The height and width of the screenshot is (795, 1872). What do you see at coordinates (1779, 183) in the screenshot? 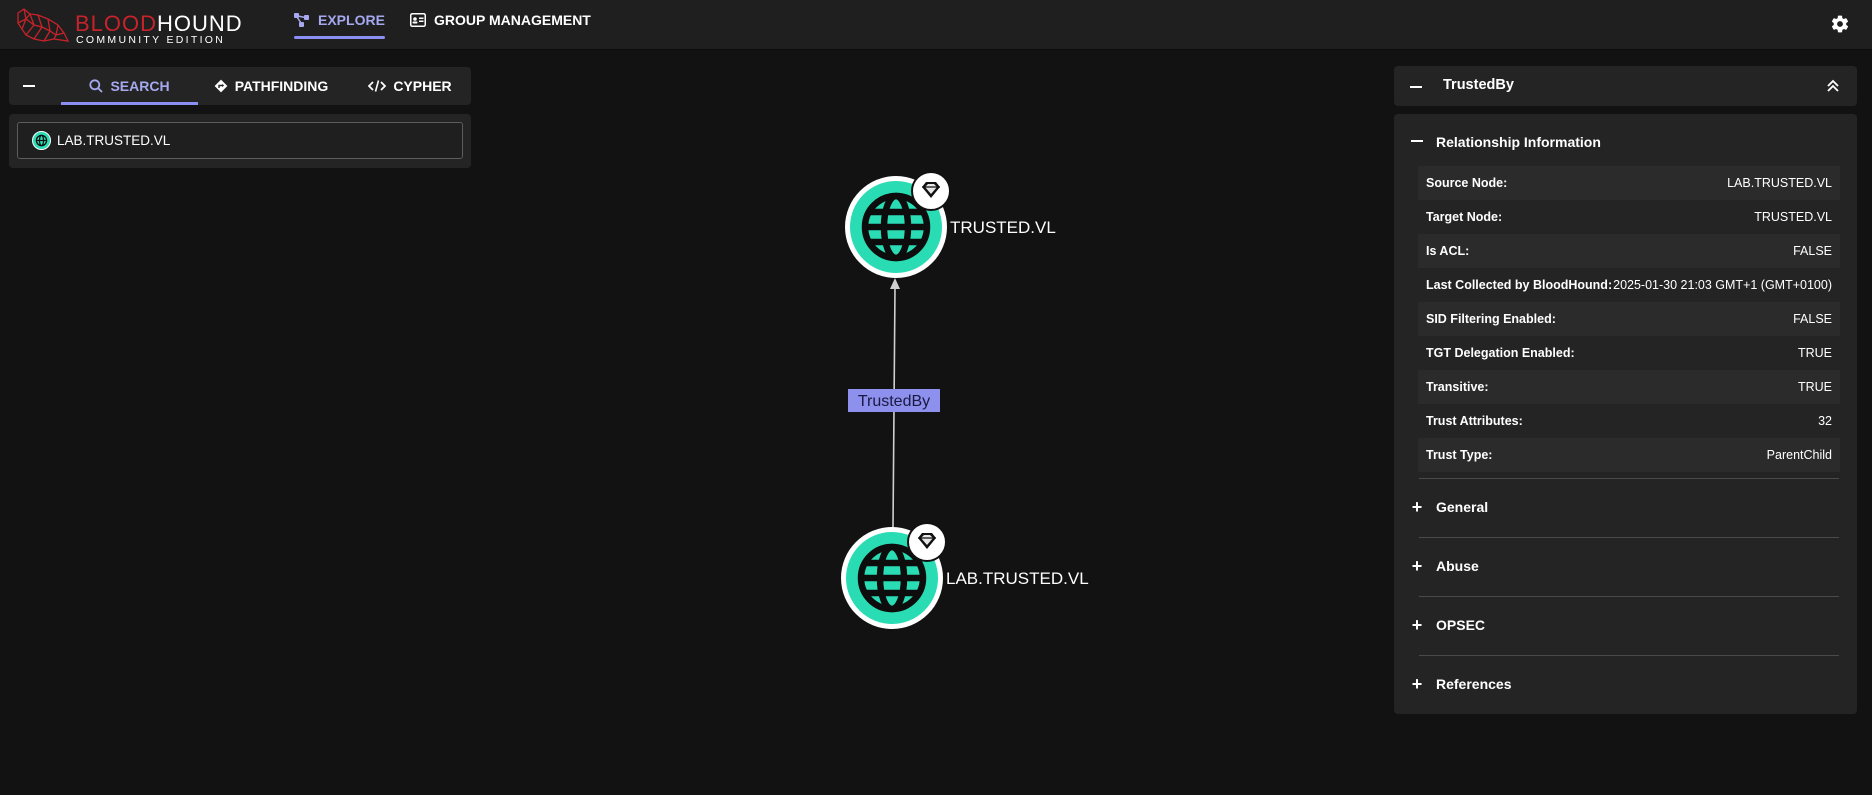
I see `property-value: LAB.TRUSTED.VL` at bounding box center [1779, 183].